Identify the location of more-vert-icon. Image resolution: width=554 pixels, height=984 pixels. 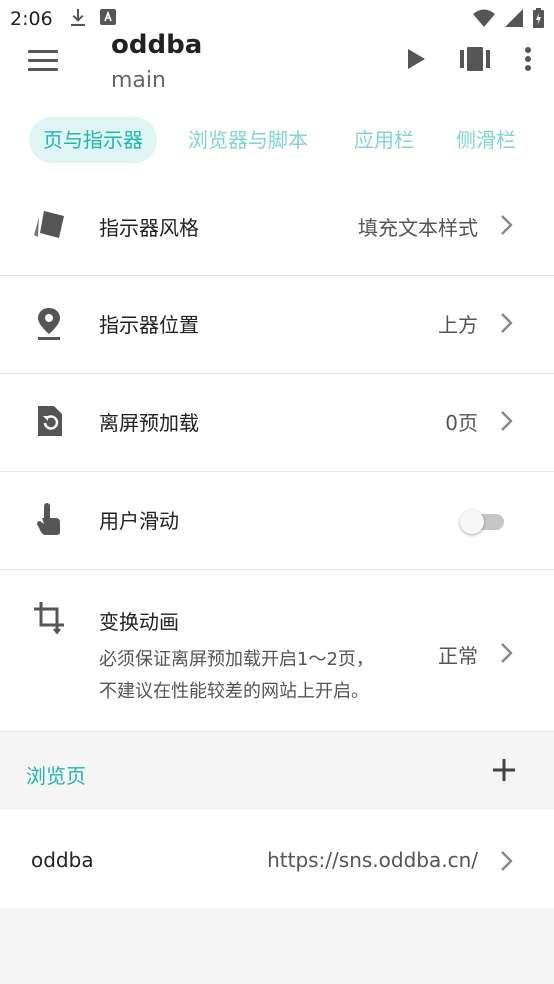
(528, 61).